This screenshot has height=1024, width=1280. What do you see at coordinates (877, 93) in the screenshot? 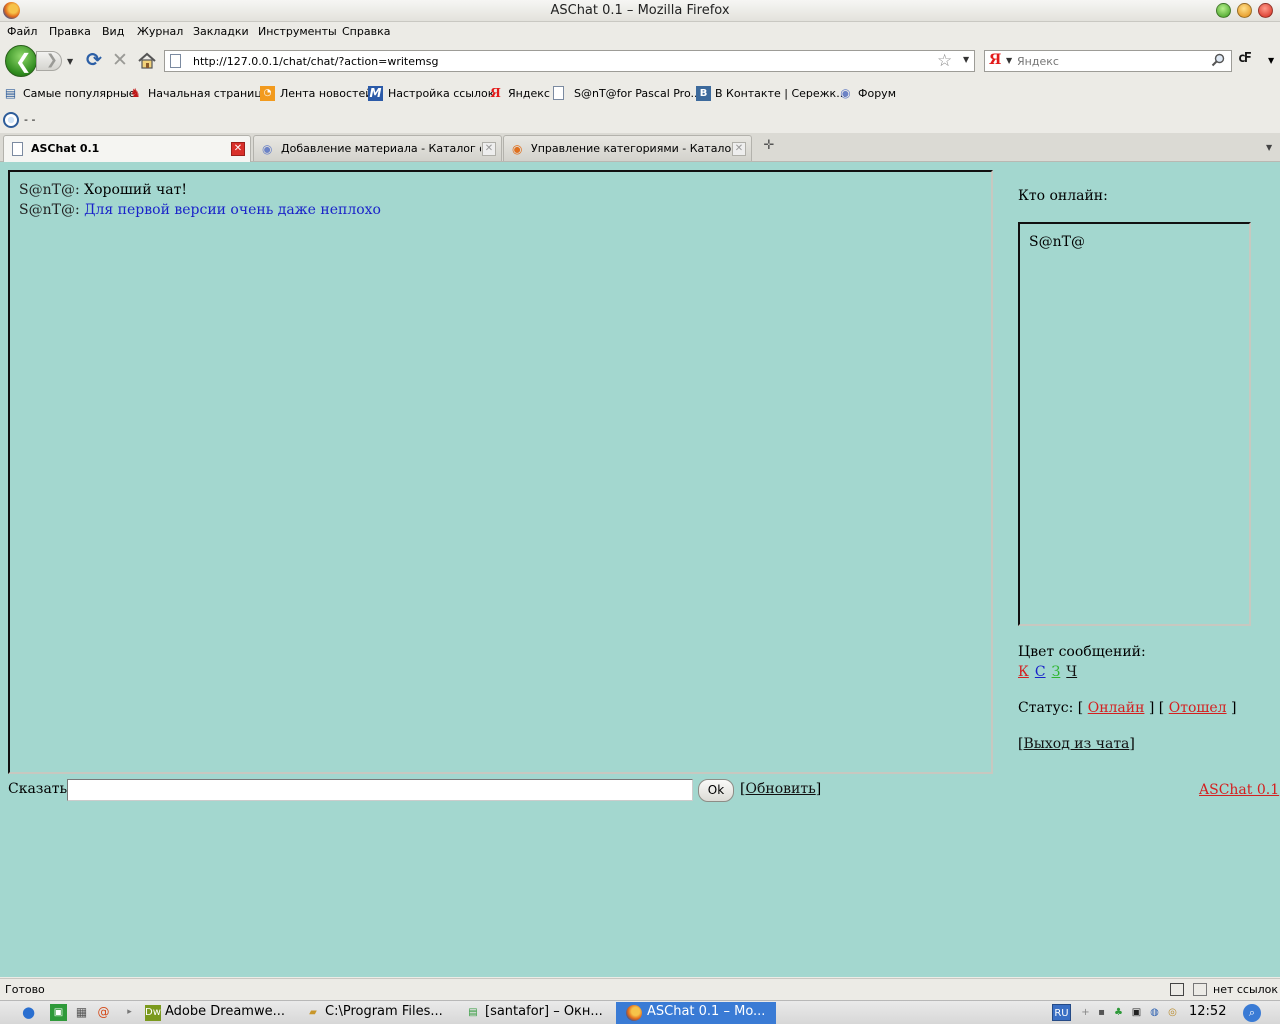
I see `bookmark-forum: Форум` at bounding box center [877, 93].